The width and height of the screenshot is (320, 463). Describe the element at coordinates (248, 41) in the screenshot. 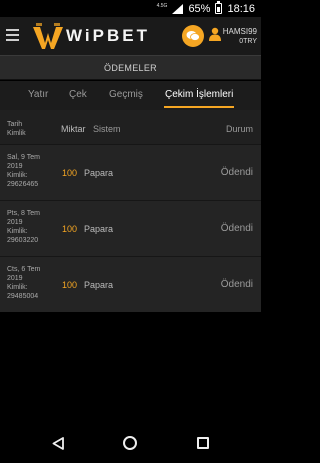

I see `balance: 0TRY` at that location.